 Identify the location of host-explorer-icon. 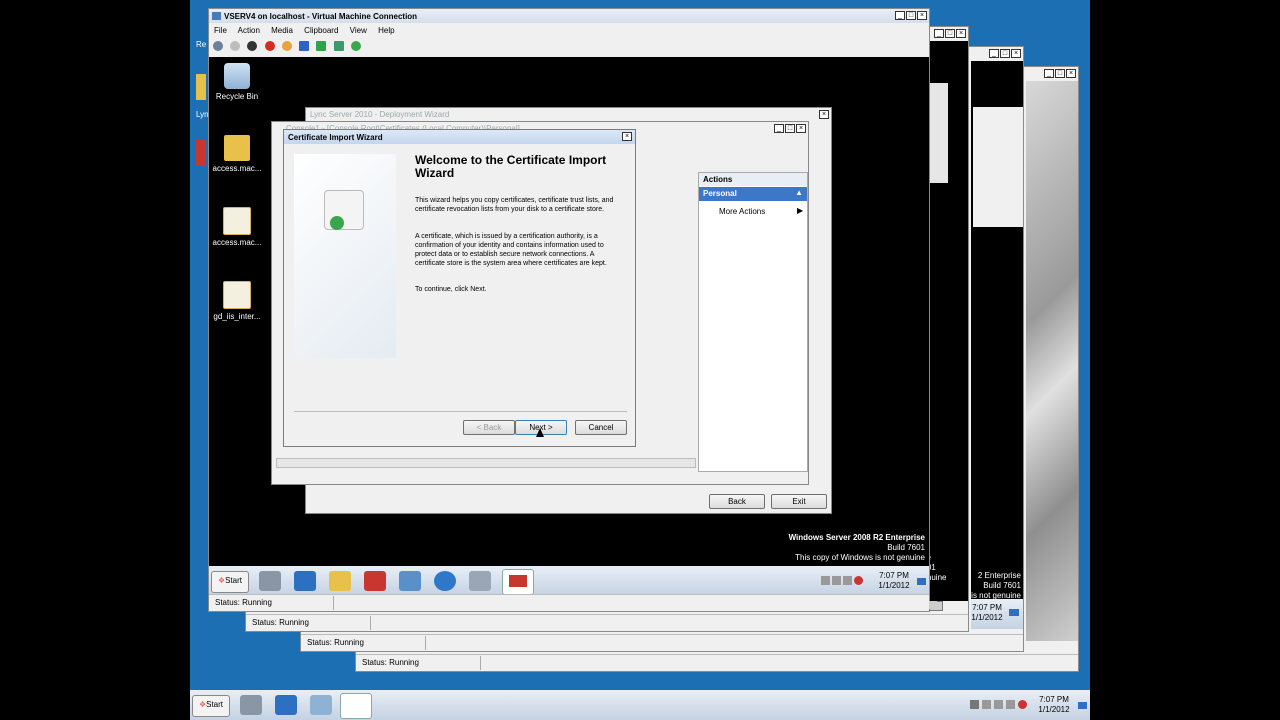
(321, 705).